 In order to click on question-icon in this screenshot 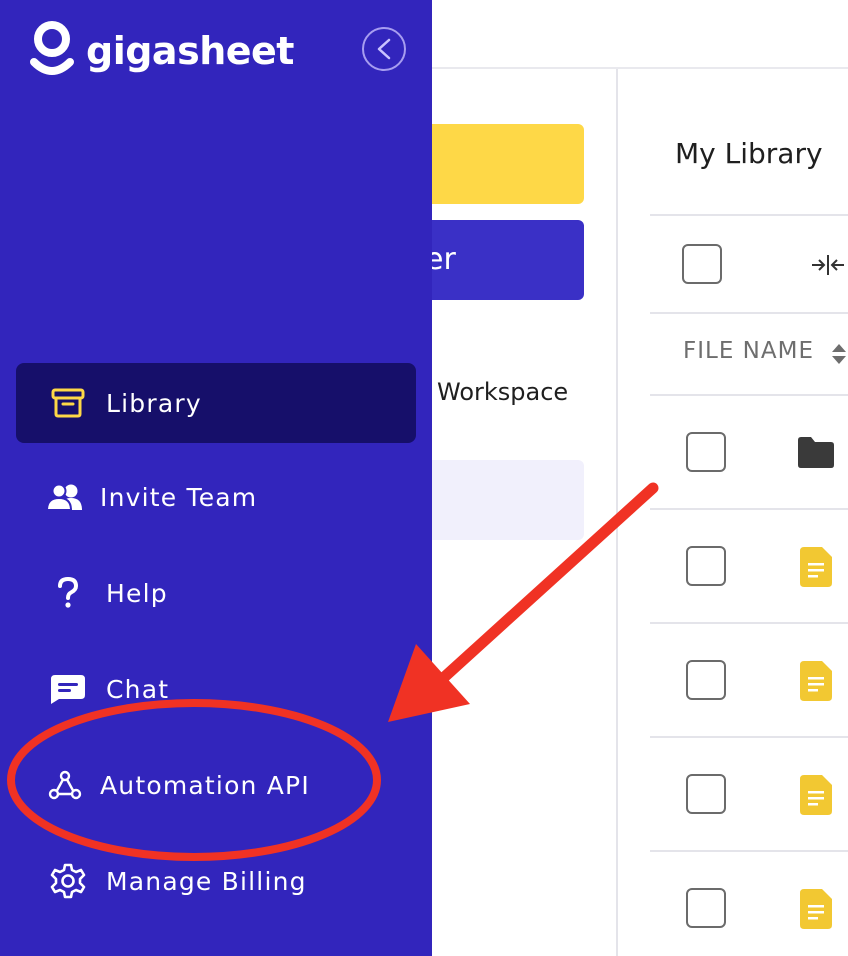, I will do `click(68, 593)`.